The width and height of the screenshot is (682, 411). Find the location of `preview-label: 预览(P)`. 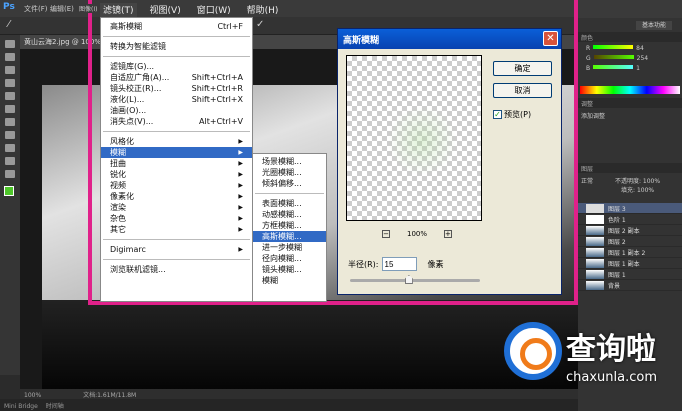

preview-label: 预览(P) is located at coordinates (518, 114).